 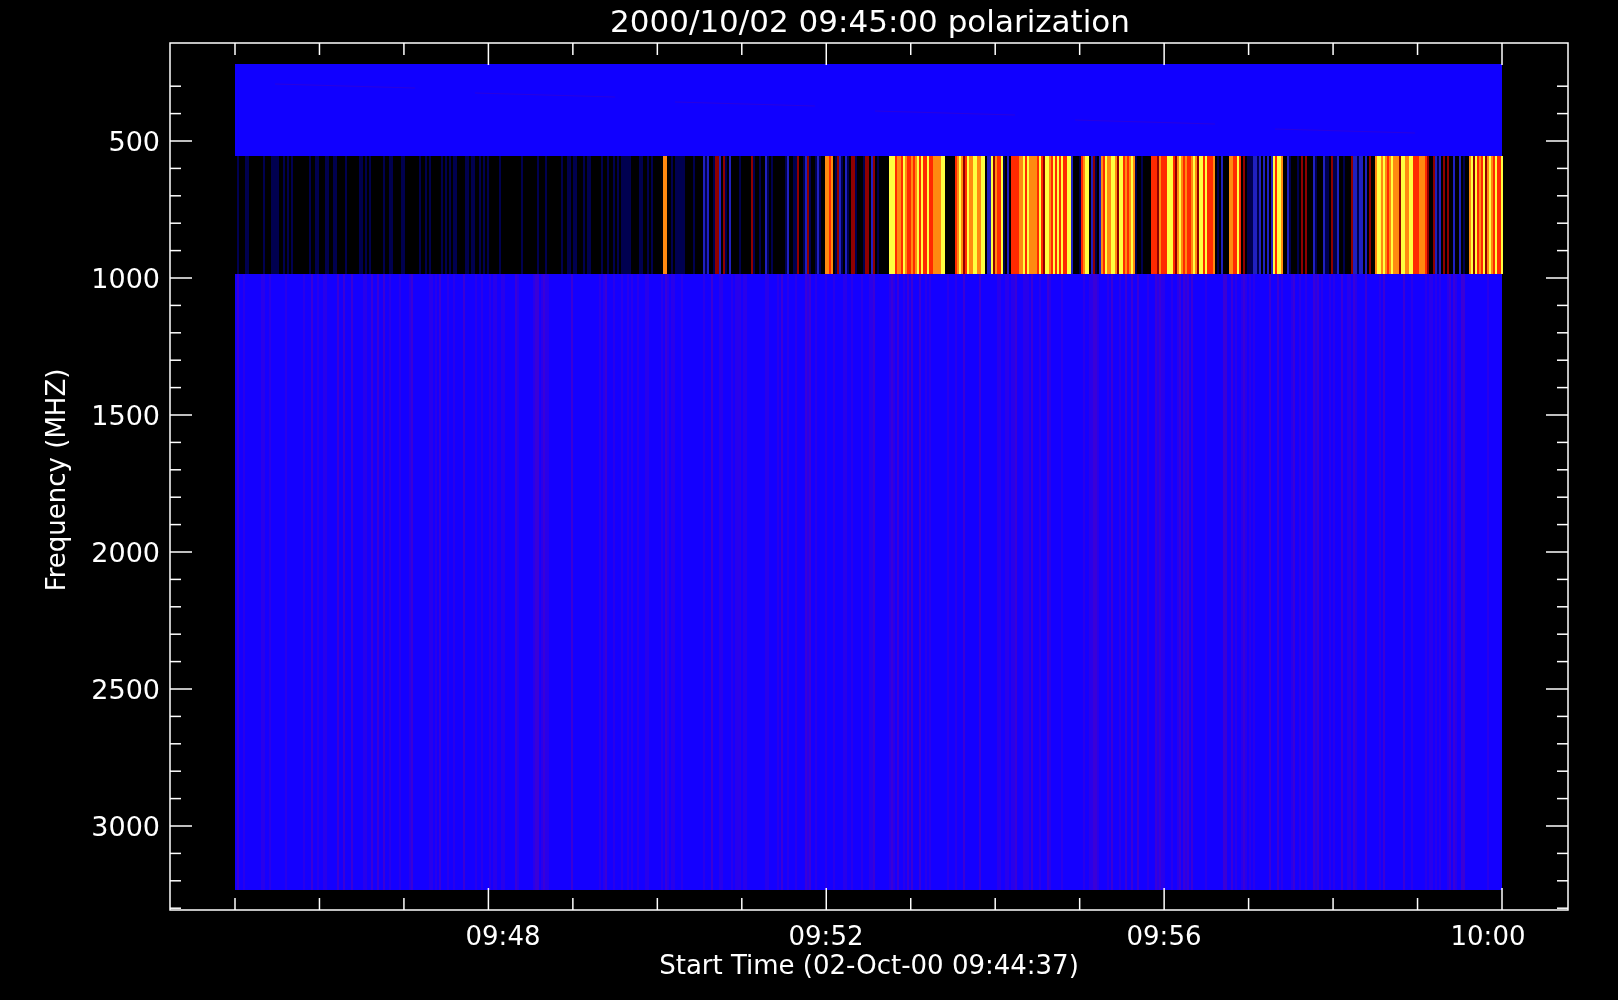 What do you see at coordinates (503, 936) in the screenshot?
I see `x-tick-label: 09:48` at bounding box center [503, 936].